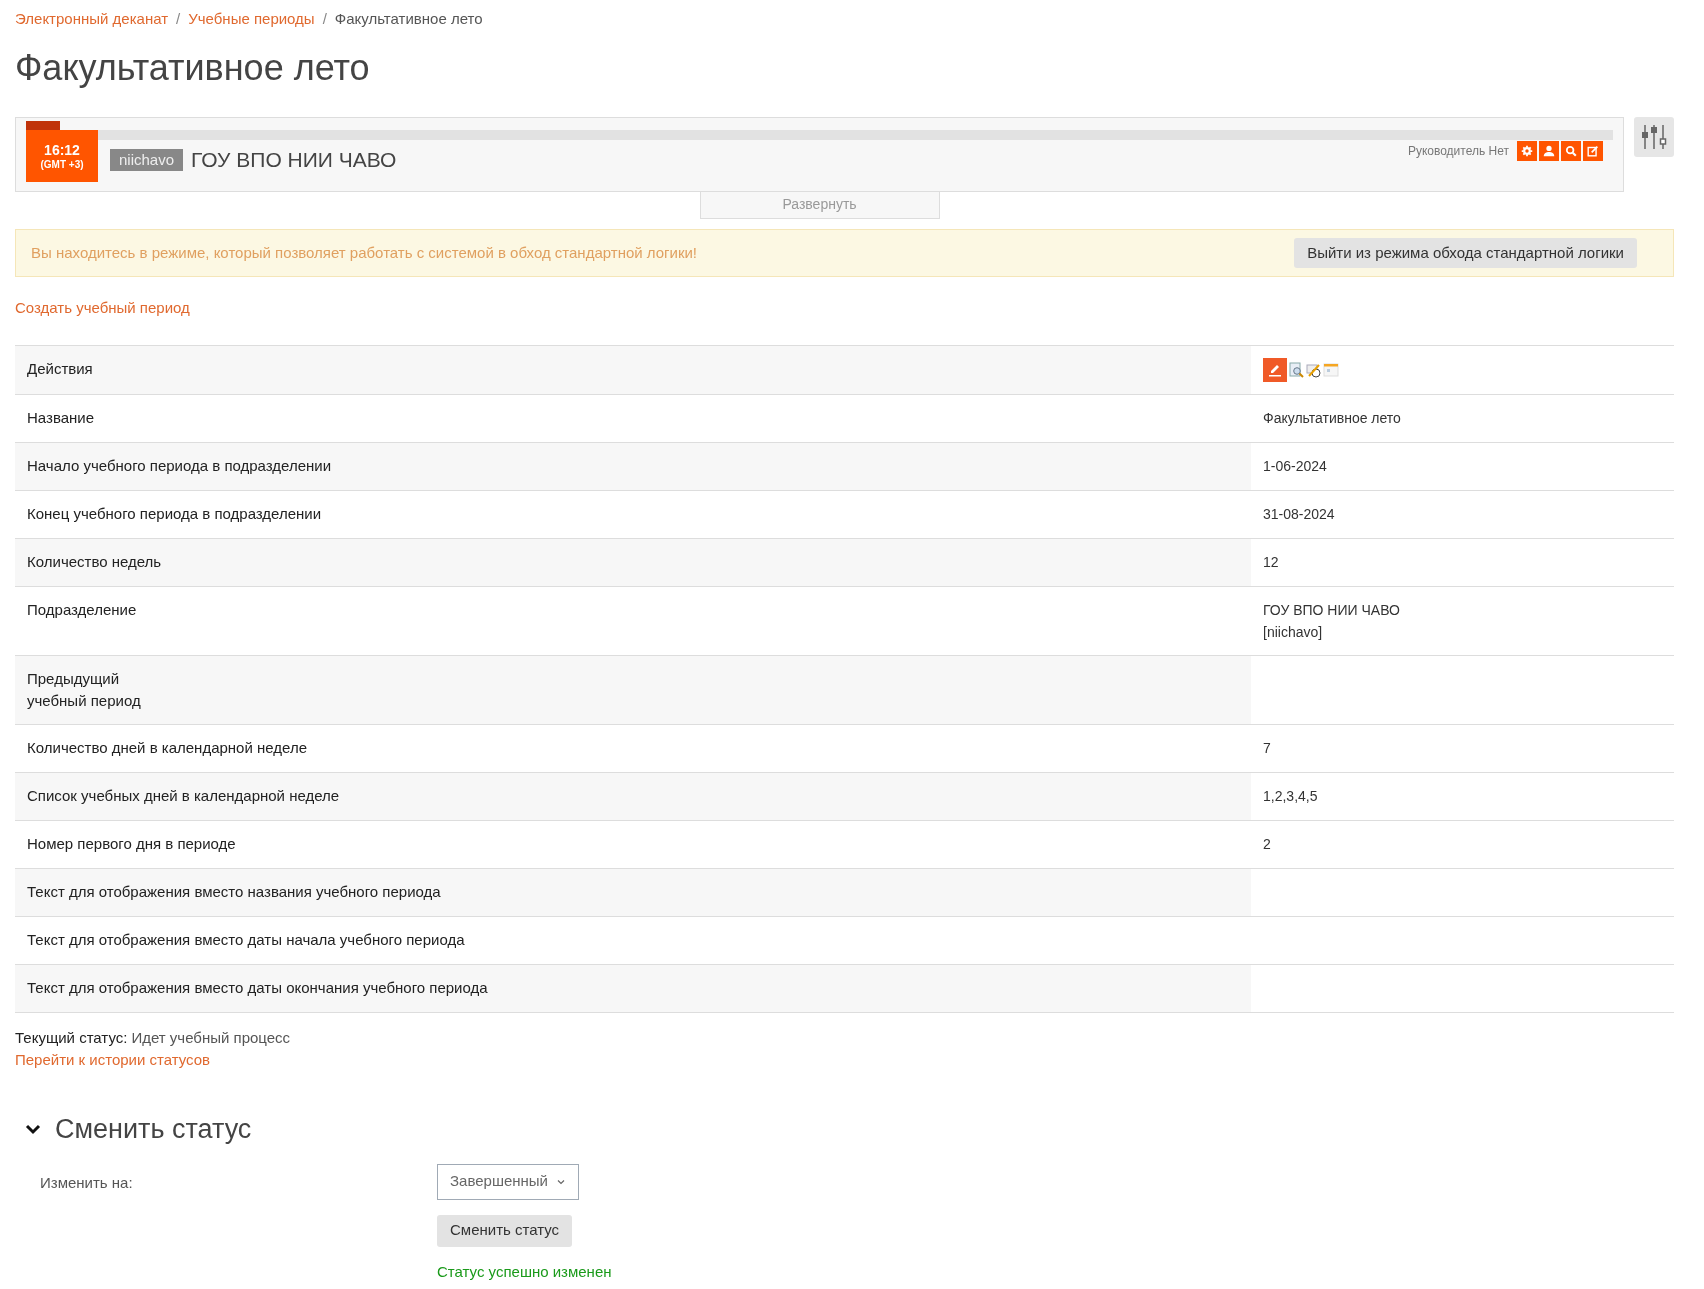  I want to click on table-cell-value: ГОУ ВПО НИИ ЧАВО, so click(1332, 610).